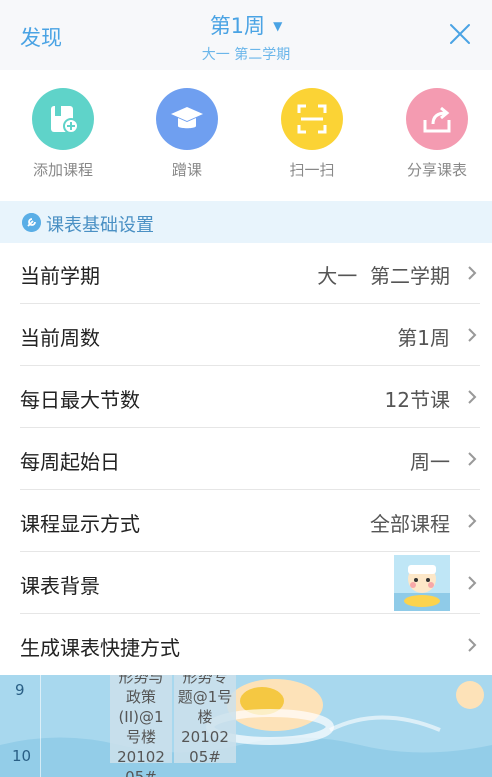  What do you see at coordinates (60, 338) in the screenshot?
I see `setting-label: 当前周数` at bounding box center [60, 338].